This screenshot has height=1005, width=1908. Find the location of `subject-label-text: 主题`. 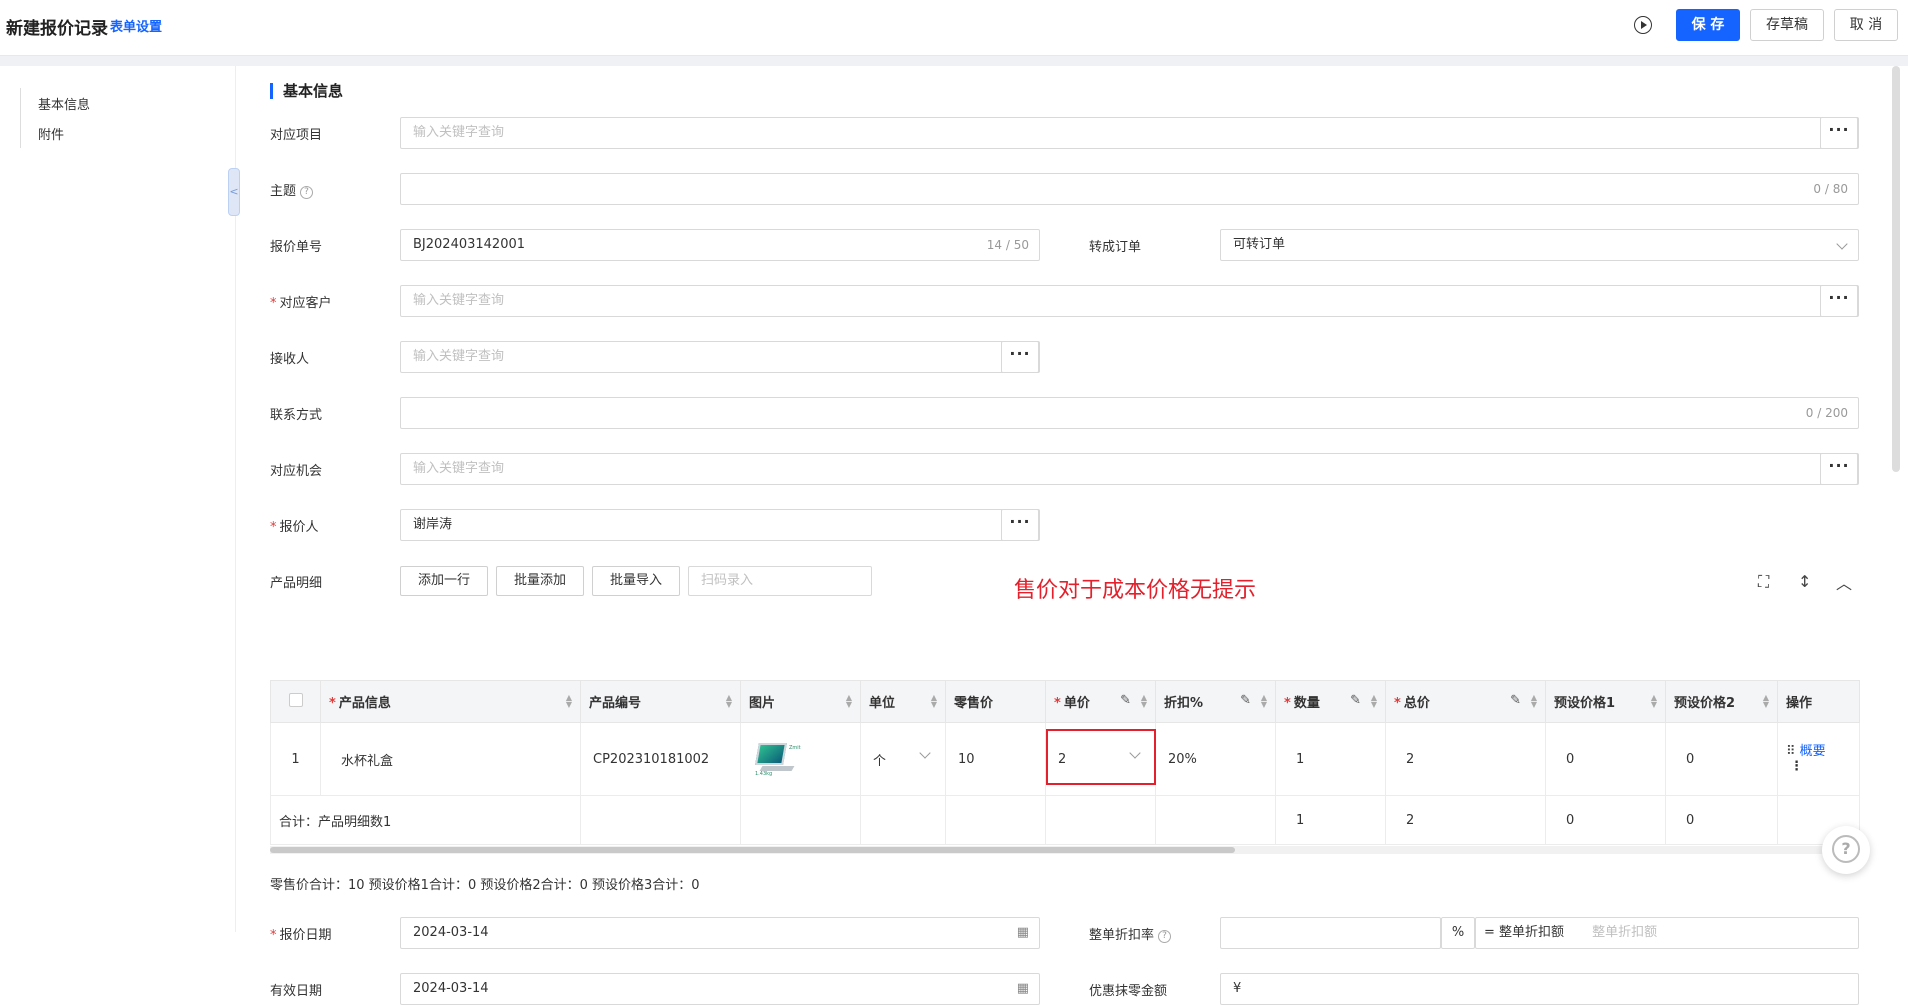

subject-label-text: 主题 is located at coordinates (283, 191).